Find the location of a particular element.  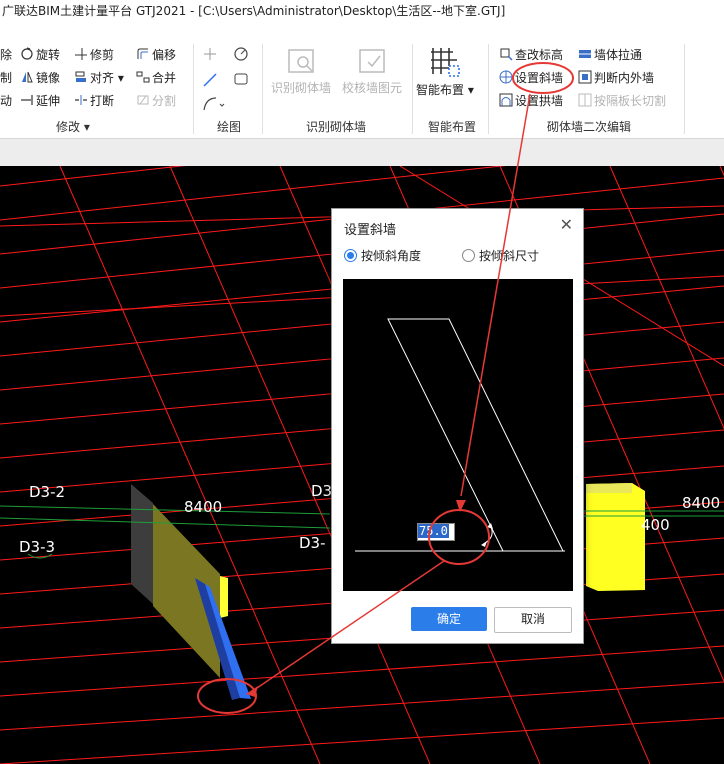

check-elevation-icon is located at coordinates (506, 54).